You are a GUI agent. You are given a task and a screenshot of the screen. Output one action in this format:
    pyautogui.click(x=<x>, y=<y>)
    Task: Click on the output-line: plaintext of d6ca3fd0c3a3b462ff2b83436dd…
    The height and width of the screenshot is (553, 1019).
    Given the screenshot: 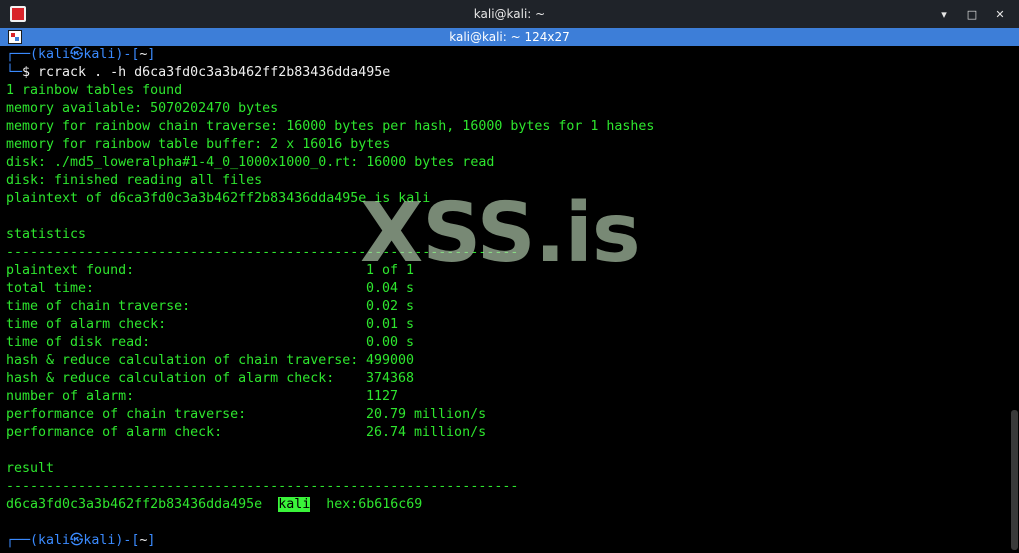 What is the action you would take?
    pyautogui.click(x=218, y=198)
    